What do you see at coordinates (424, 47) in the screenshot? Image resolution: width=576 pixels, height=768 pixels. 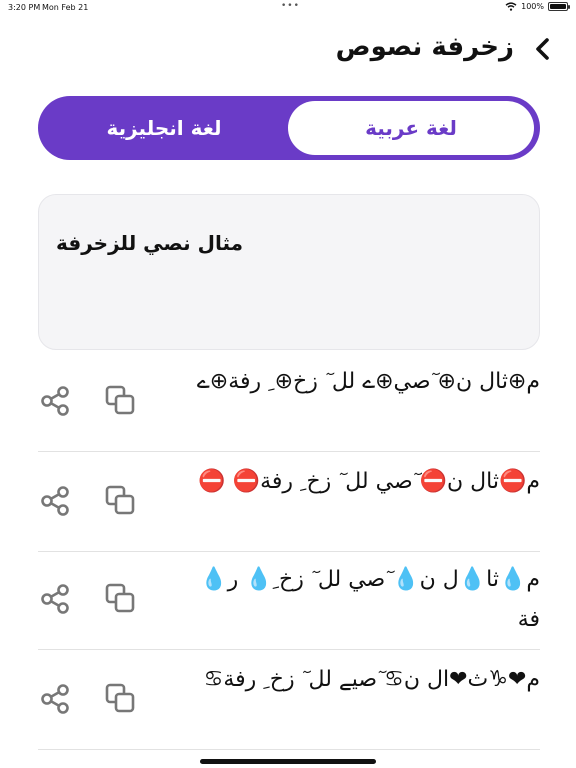 I see `page-title: زخرفة نصوص` at bounding box center [424, 47].